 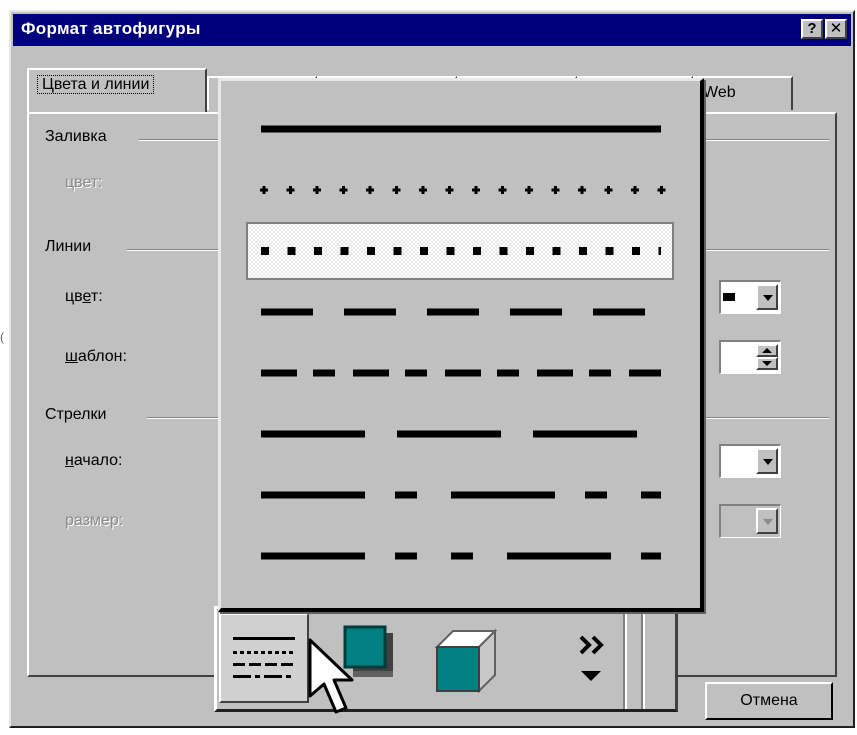 I want to click on help-button: ?, so click(x=812, y=29).